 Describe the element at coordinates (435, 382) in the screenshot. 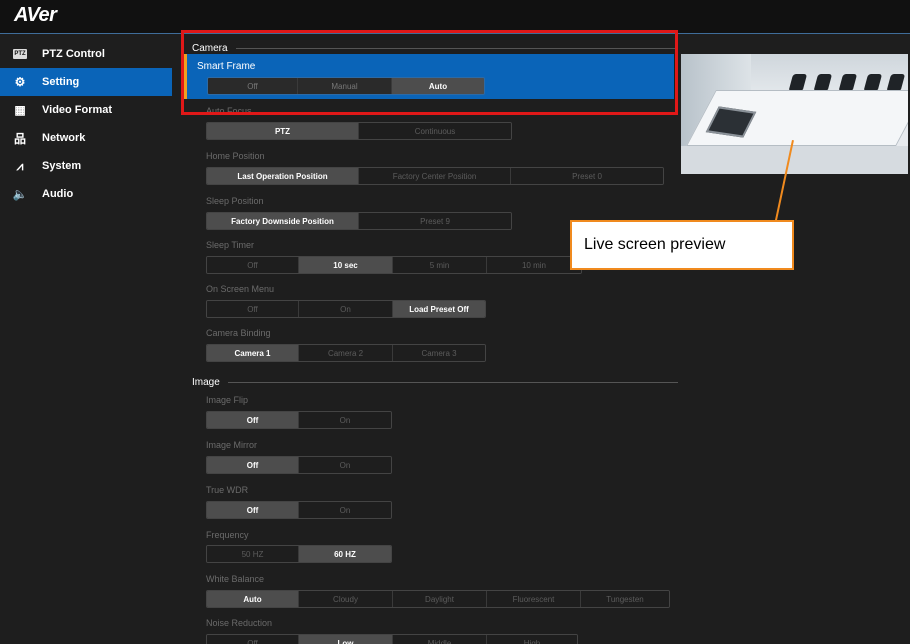

I see `image-section-title: Image` at that location.